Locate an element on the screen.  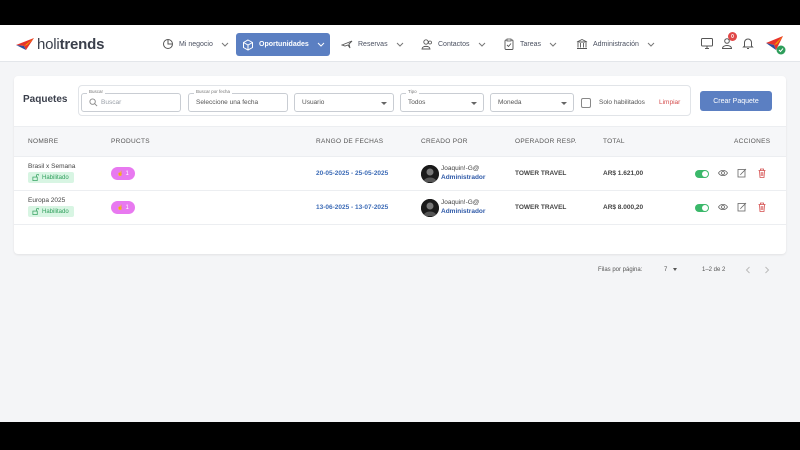
nav-label: Tareas is located at coordinates (531, 44).